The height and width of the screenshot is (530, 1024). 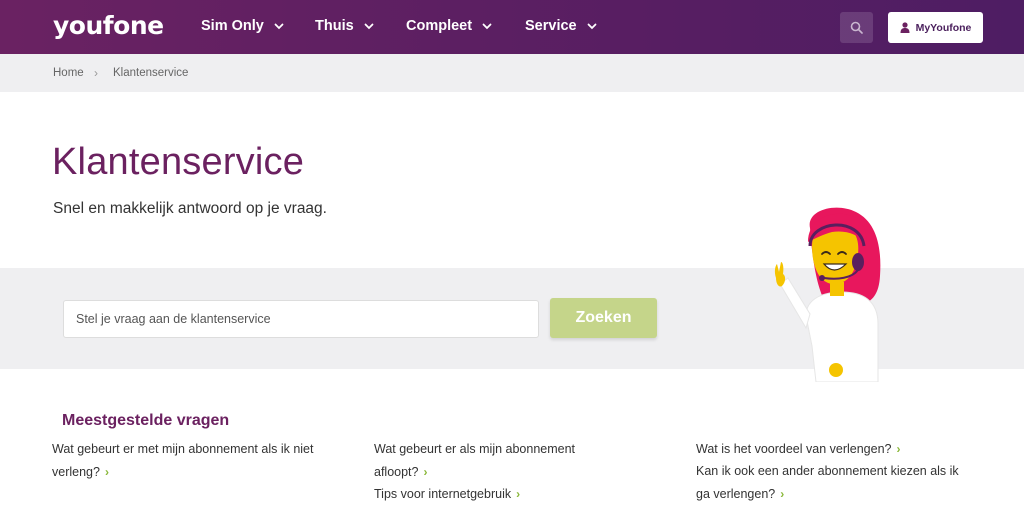 What do you see at coordinates (943, 27) in the screenshot?
I see `my-youfone-label: MyYoufone` at bounding box center [943, 27].